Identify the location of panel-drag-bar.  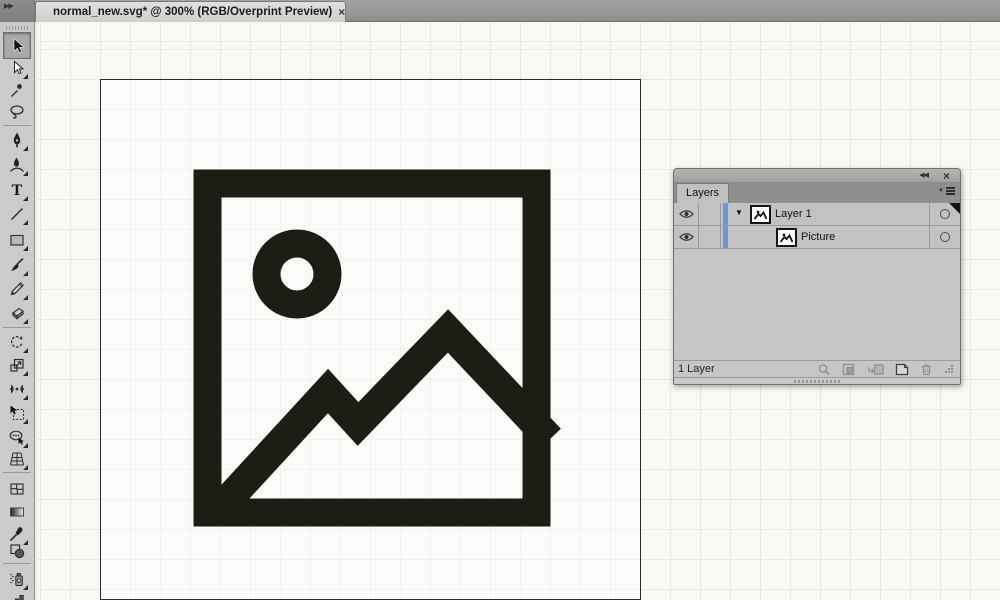
(817, 380).